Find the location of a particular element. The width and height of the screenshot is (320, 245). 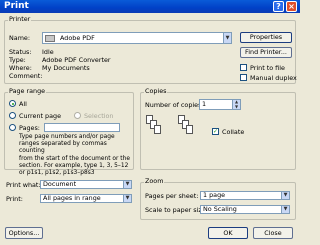

number-of-copies-value: 1 is located at coordinates (204, 104).